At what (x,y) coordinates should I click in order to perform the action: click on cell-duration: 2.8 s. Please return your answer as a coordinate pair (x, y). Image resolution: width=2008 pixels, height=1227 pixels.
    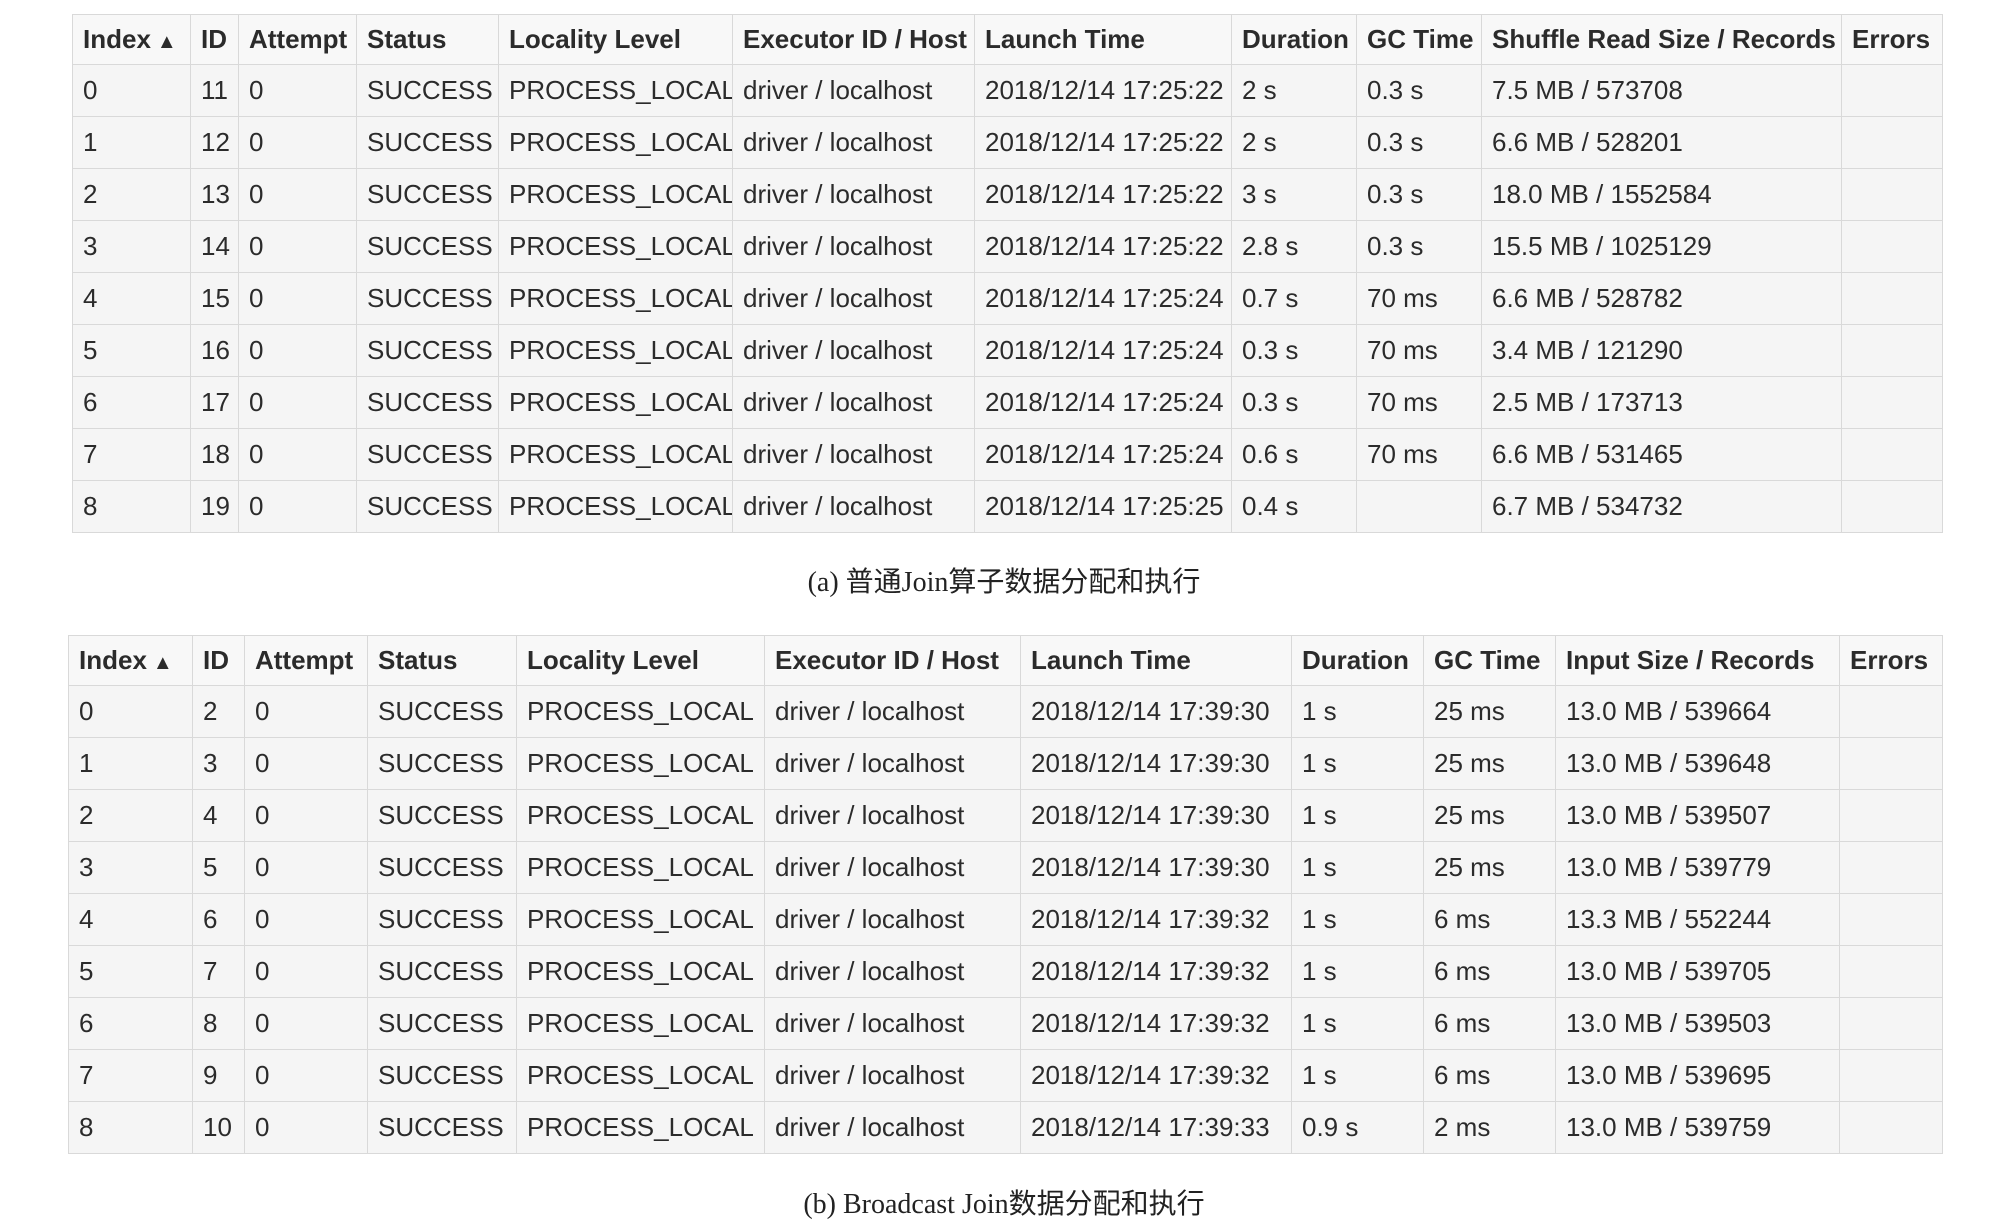
    Looking at the image, I should click on (1294, 246).